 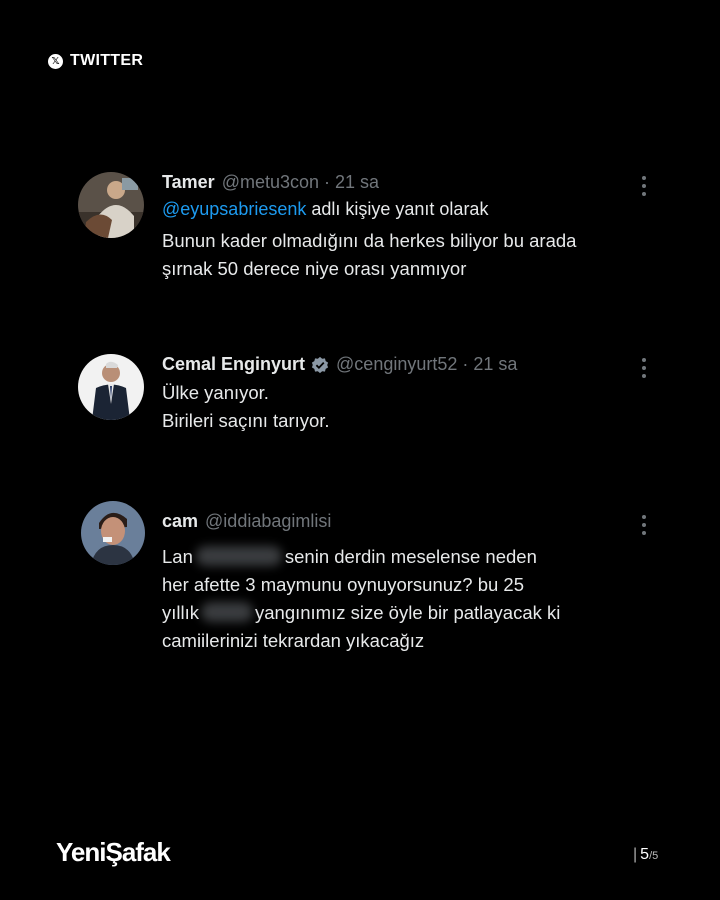 I want to click on tweet-text: Ülke yanıyor. Birileri saçını tarıyor., so click(x=392, y=407).